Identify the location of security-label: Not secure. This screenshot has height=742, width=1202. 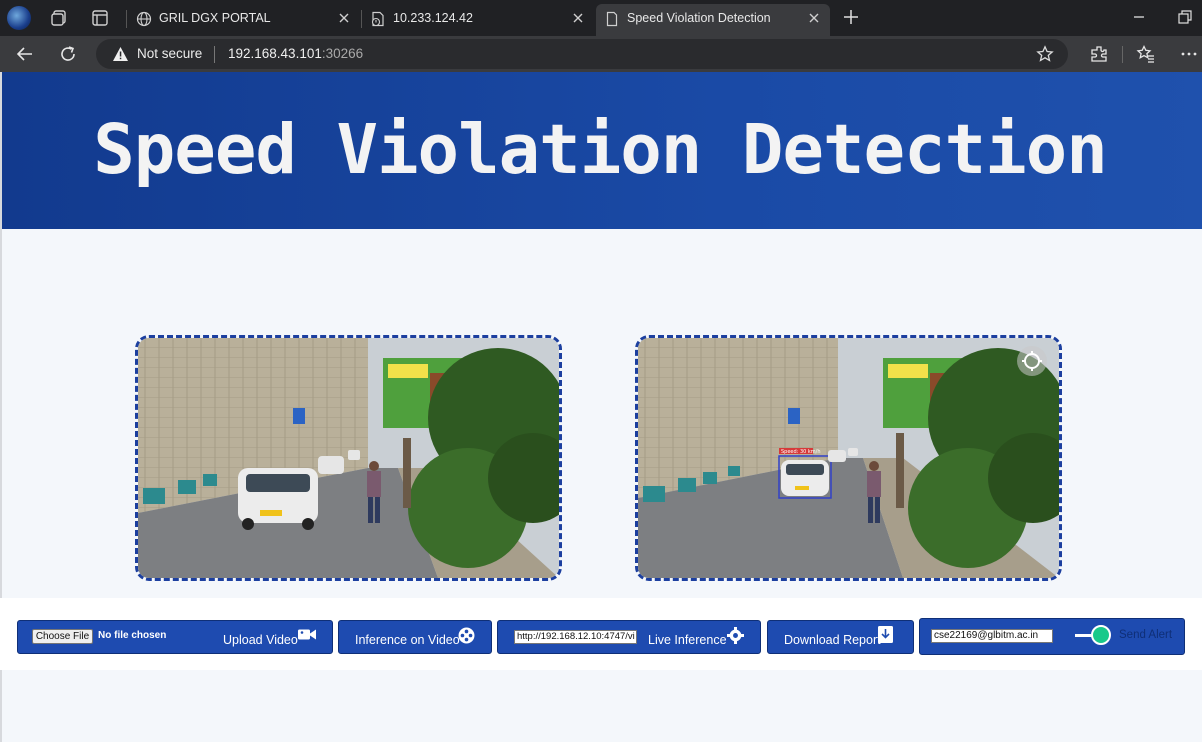
(169, 53).